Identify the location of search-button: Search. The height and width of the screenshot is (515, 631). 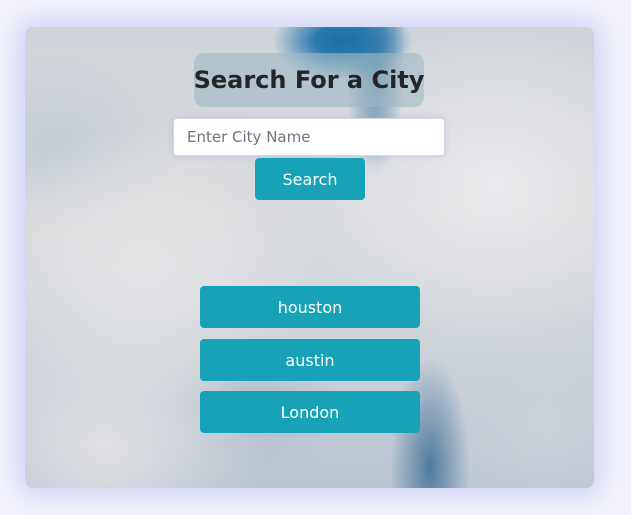
(310, 179).